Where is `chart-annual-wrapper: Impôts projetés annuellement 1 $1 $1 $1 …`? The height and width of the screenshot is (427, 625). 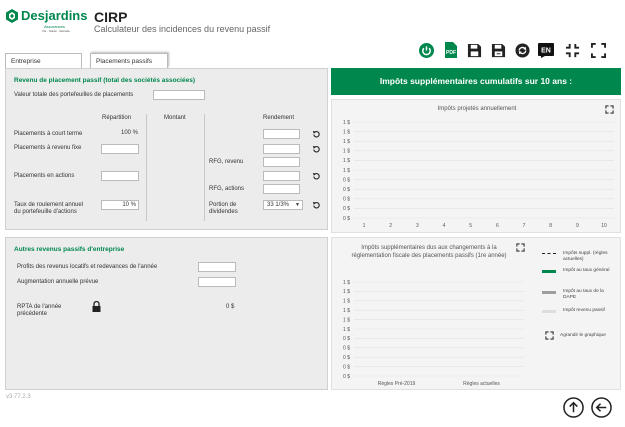 chart-annual-wrapper: Impôts projetés annuellement 1 $1 $1 $1 … is located at coordinates (476, 166).